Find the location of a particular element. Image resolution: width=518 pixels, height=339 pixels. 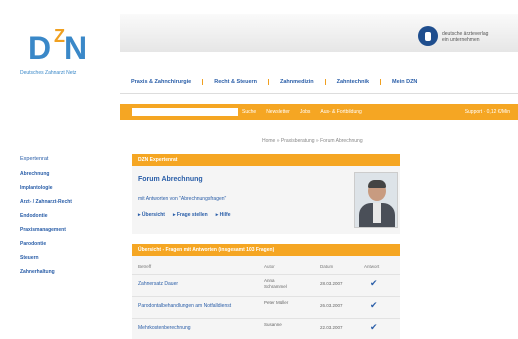

nav-item-zahntechnik: Zahntechnik is located at coordinates (354, 81).